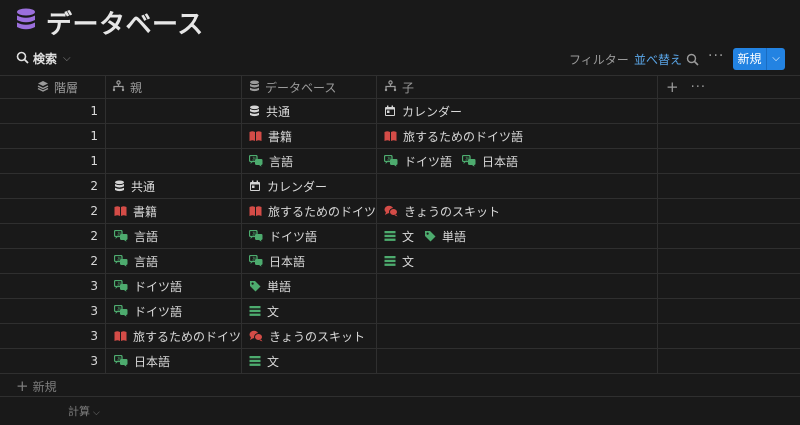 The height and width of the screenshot is (425, 800). I want to click on table-row: 2 共通 カレンダー, so click(400, 186).